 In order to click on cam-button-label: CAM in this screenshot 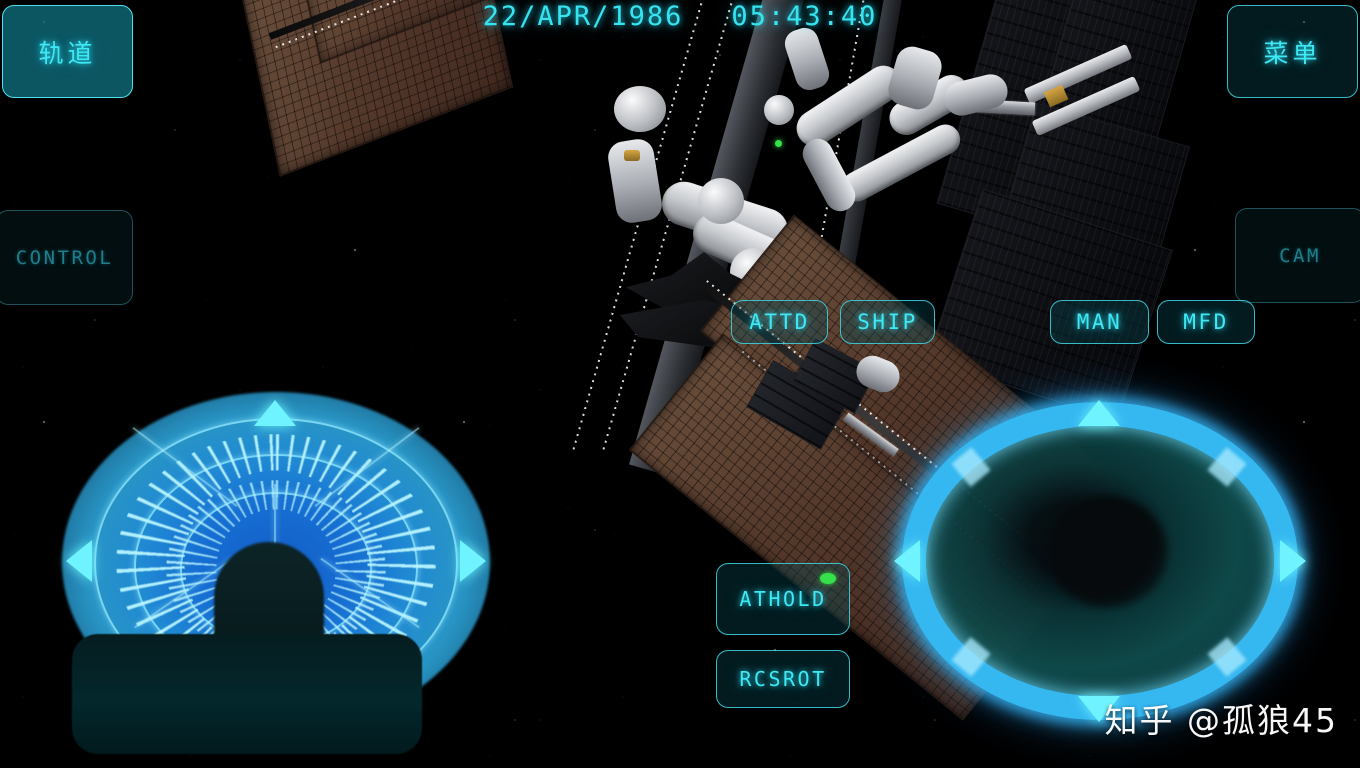, I will do `click(1300, 255)`.